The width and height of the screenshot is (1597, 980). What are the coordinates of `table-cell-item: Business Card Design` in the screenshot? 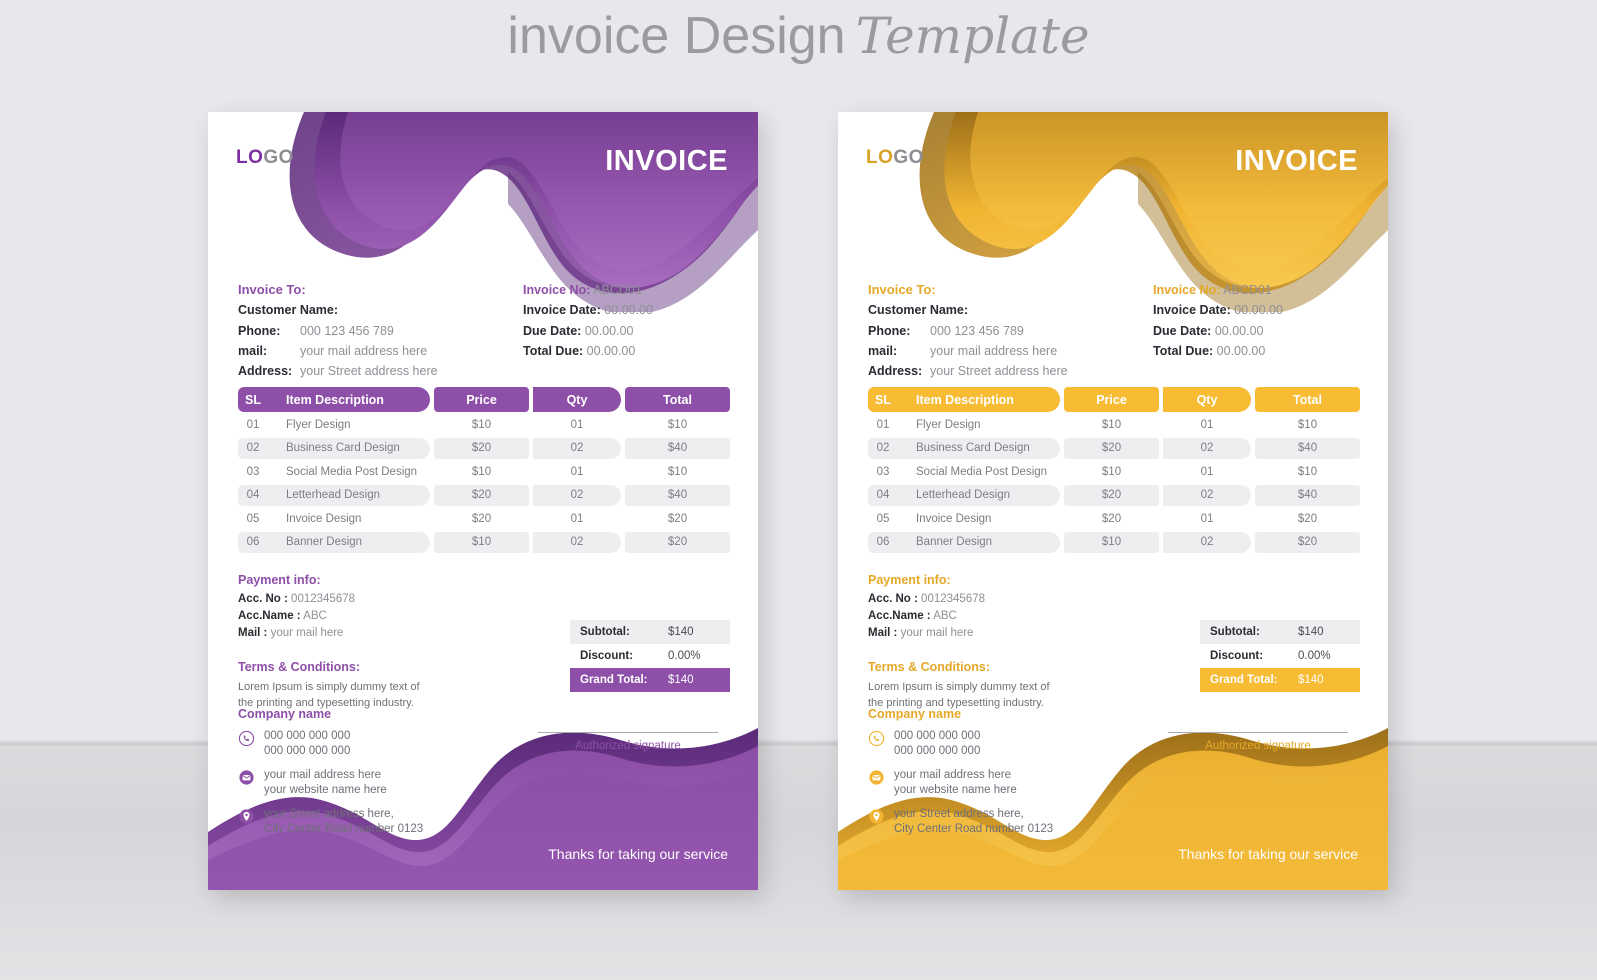 It's located at (979, 448).